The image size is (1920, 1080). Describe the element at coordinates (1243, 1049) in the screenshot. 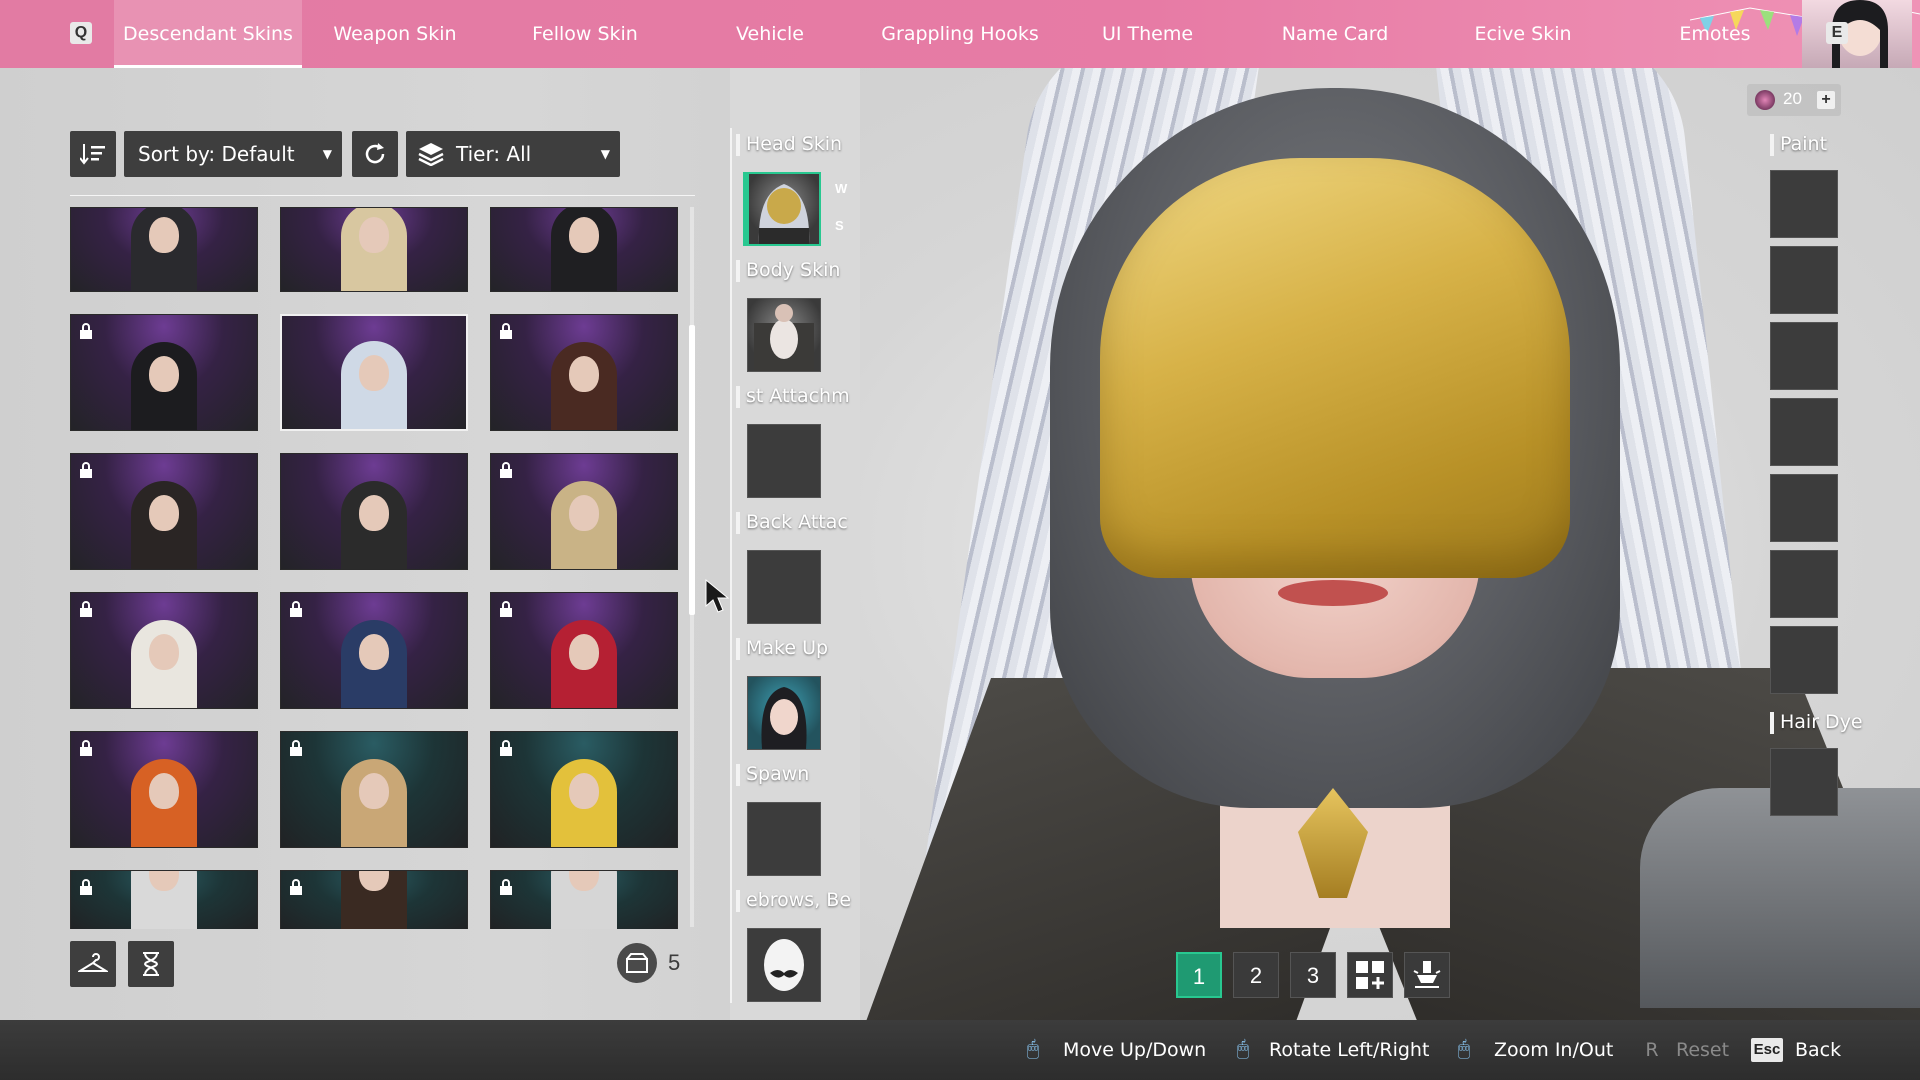

I see `mouse-drag-icon: 🖱` at that location.